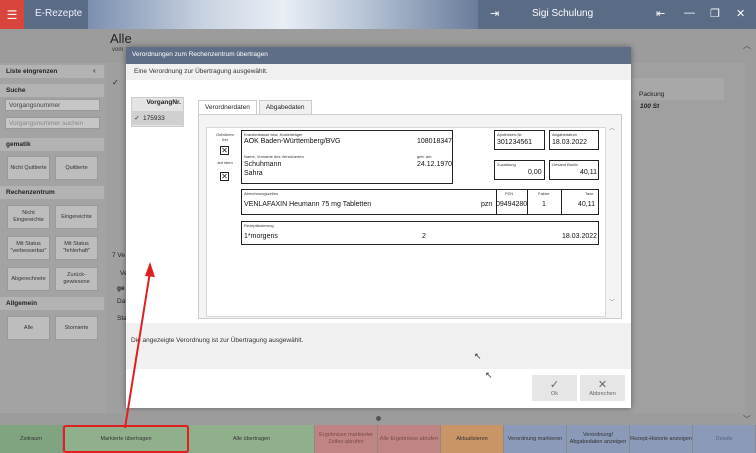 This screenshot has width=756, height=453. What do you see at coordinates (94, 70) in the screenshot?
I see `collapse-icon: ‹` at bounding box center [94, 70].